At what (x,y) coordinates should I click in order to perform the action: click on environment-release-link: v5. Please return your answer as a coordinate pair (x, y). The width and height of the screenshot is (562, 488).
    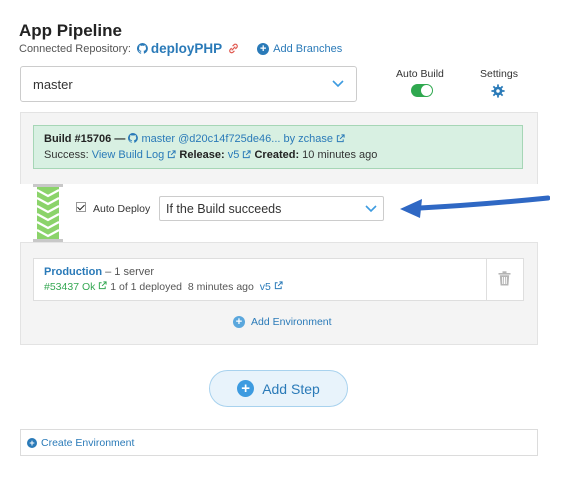
    Looking at the image, I should click on (265, 287).